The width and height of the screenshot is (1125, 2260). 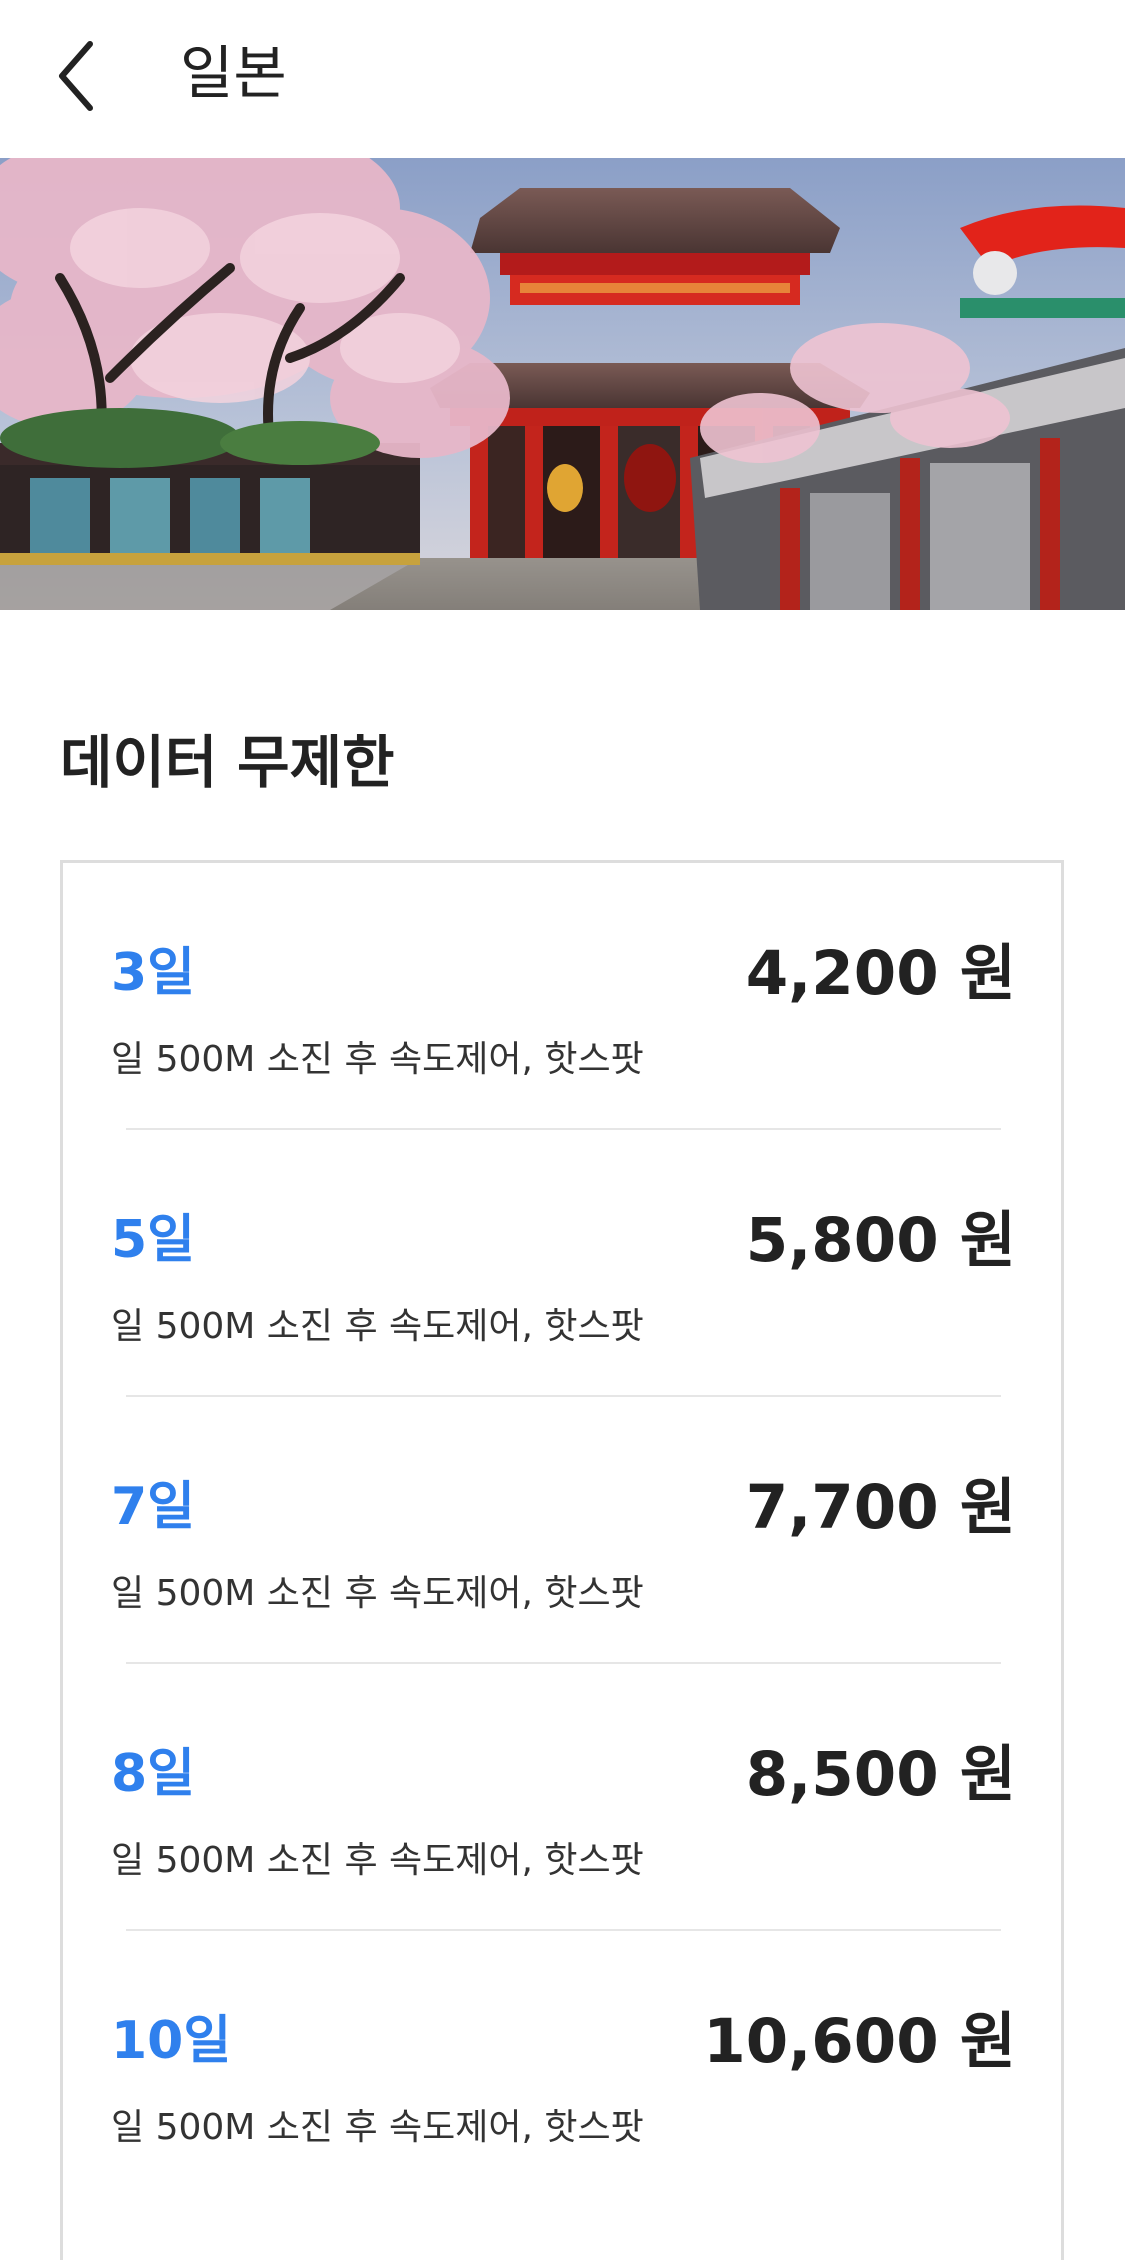 I want to click on plan-price: 4,200 원, so click(x=880, y=973).